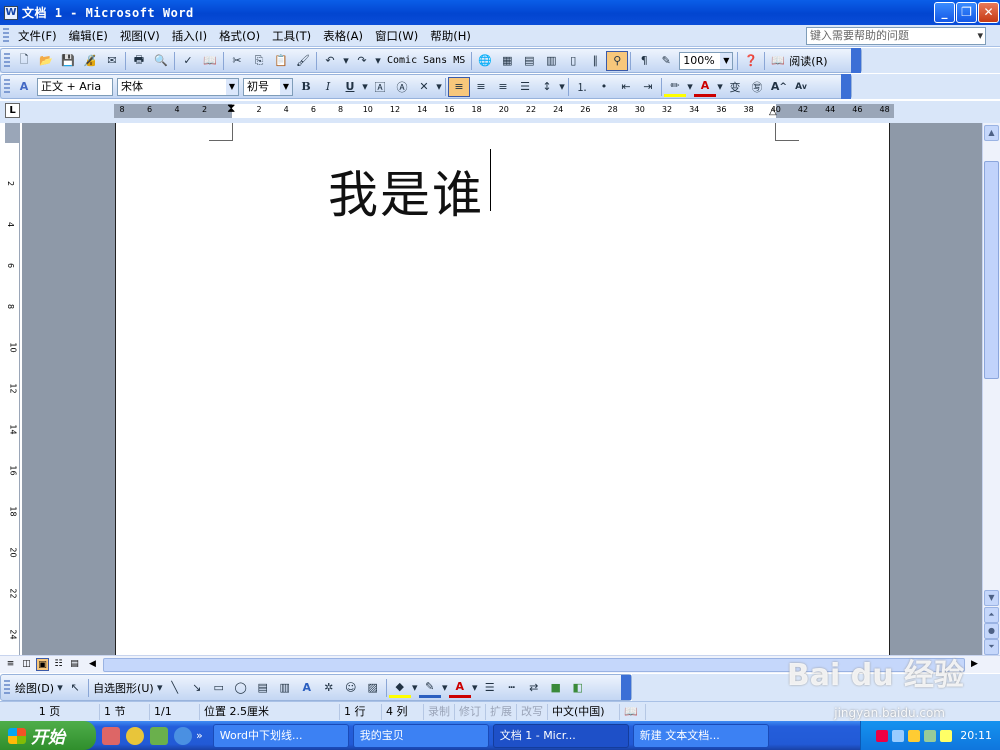 Image resolution: width=1000 pixels, height=750 pixels. What do you see at coordinates (75, 688) in the screenshot?
I see `select-objects-icon: ↖` at bounding box center [75, 688].